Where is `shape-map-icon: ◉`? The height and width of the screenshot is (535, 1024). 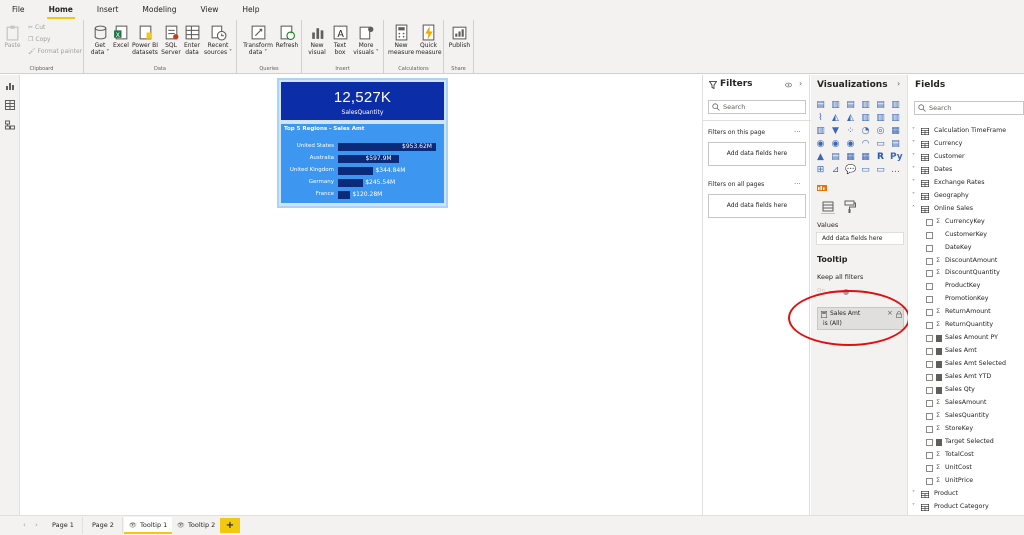 shape-map-icon: ◉ is located at coordinates (850, 144).